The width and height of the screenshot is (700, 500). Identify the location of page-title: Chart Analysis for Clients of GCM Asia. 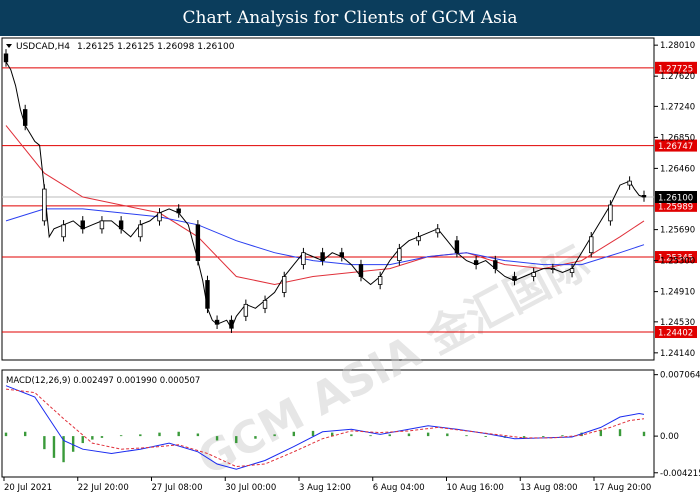
(350, 18).